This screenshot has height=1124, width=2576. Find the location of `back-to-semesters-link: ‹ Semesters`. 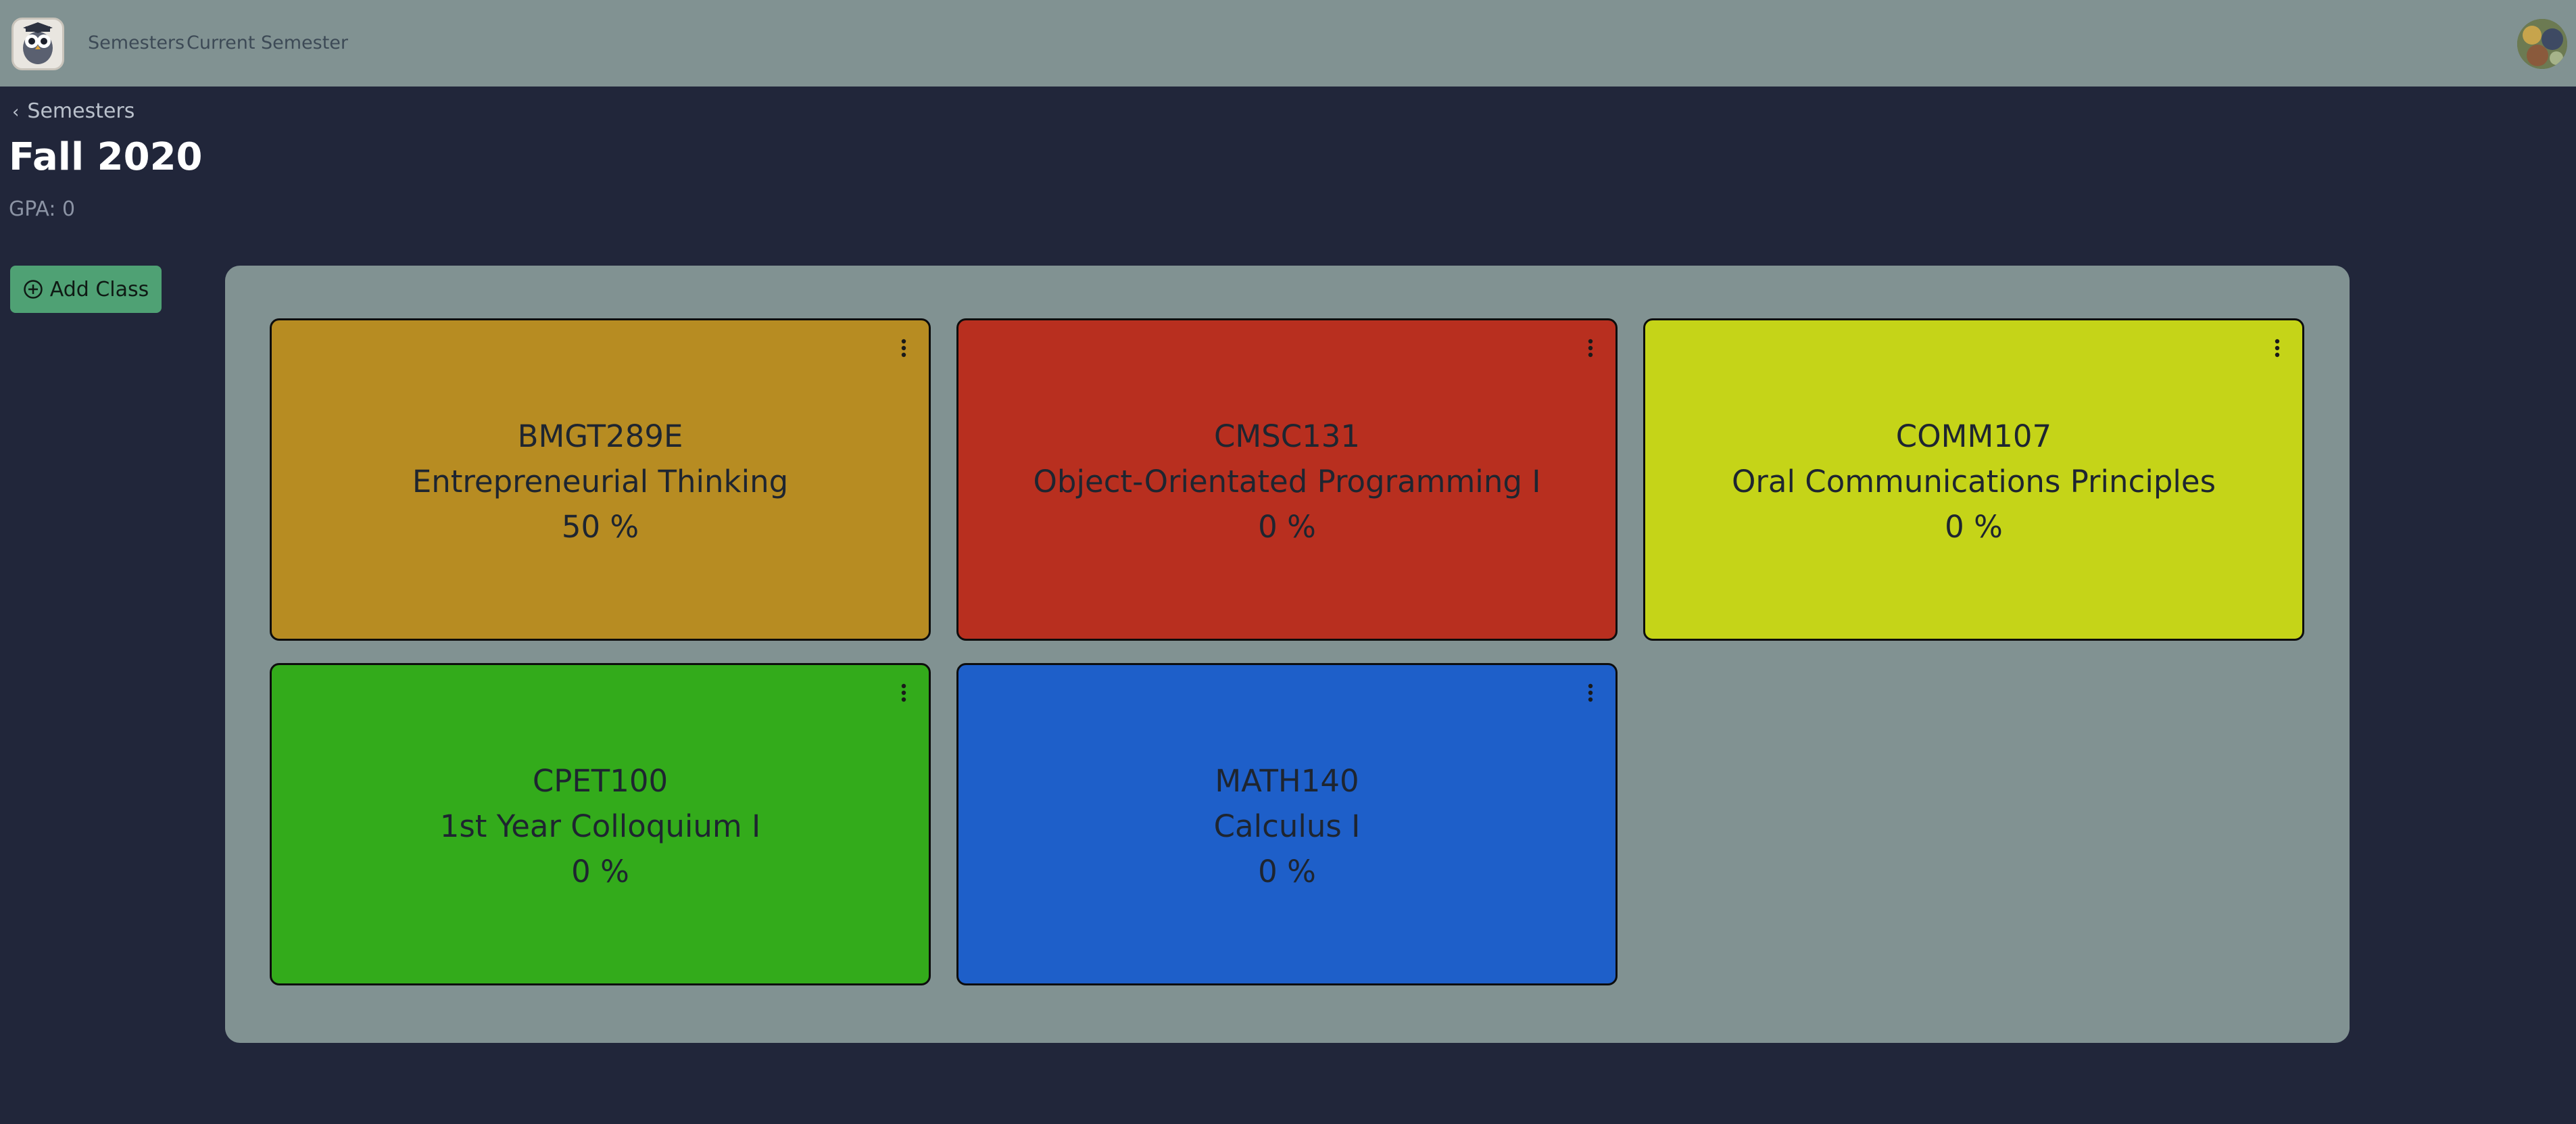

back-to-semesters-link: ‹ Semesters is located at coordinates (73, 111).